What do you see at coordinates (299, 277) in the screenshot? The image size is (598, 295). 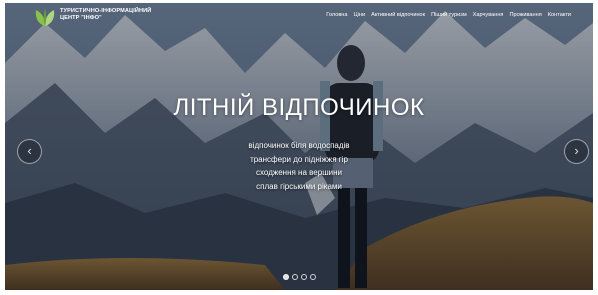 I see `carousel-indicators` at bounding box center [299, 277].